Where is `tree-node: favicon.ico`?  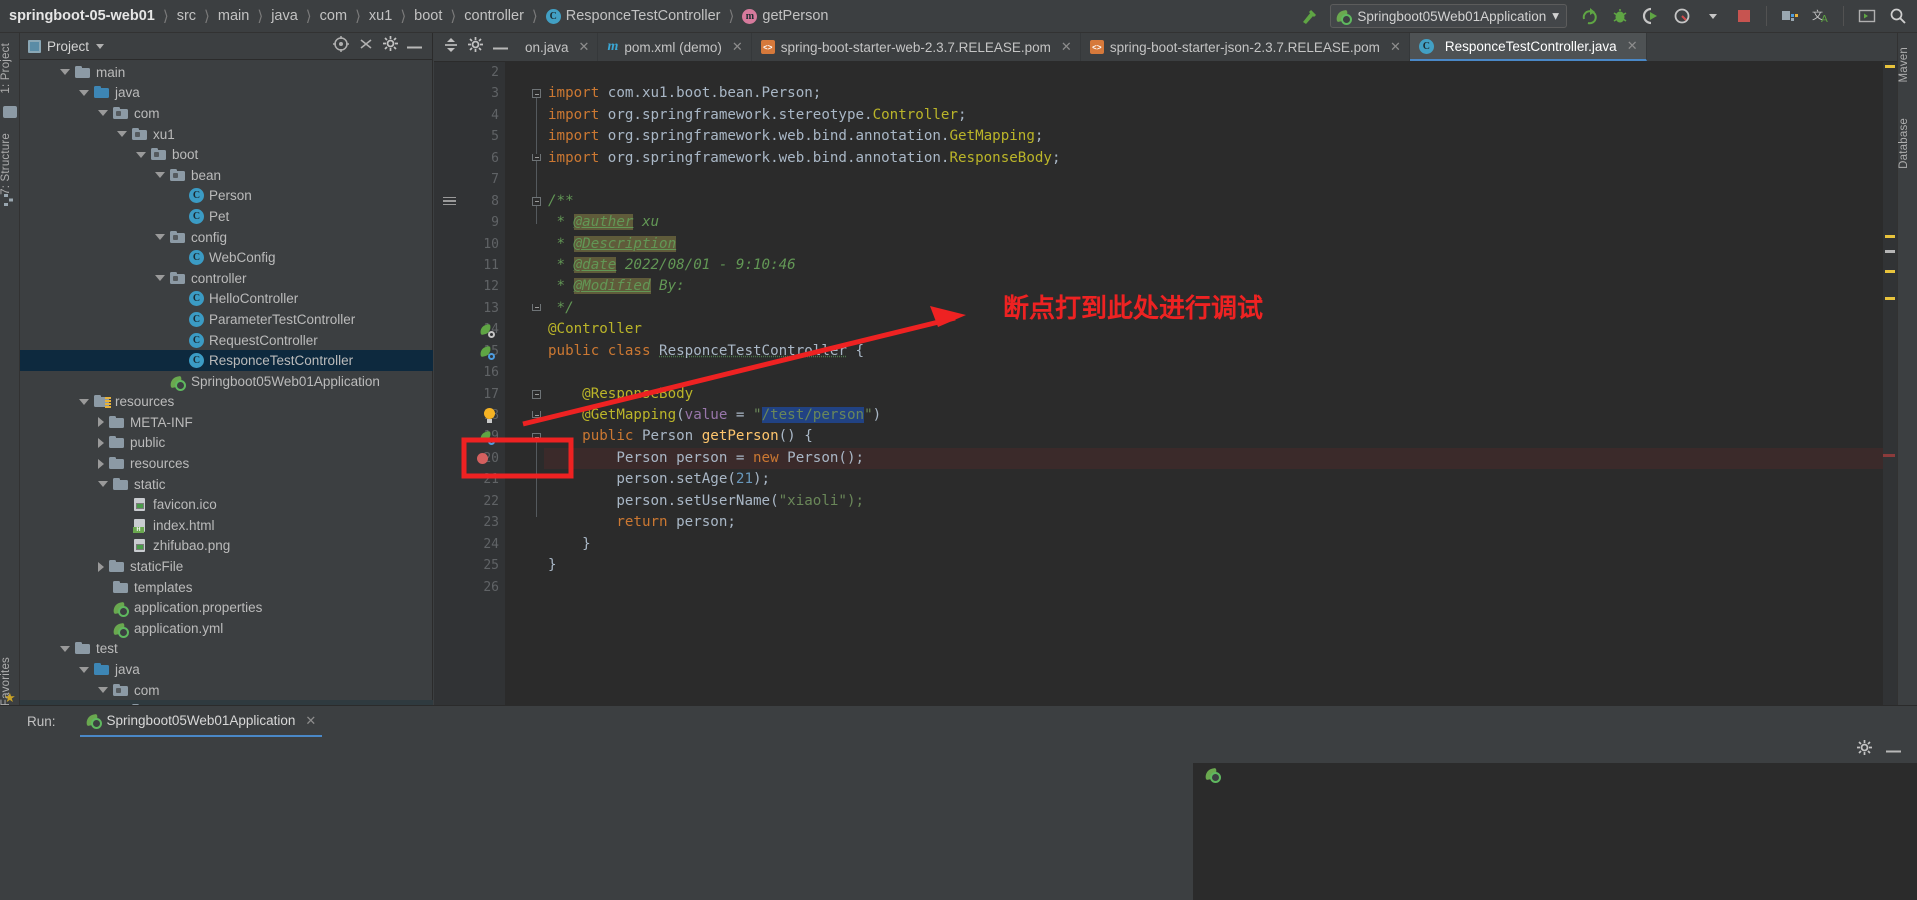
tree-node: favicon.ico is located at coordinates (226, 504).